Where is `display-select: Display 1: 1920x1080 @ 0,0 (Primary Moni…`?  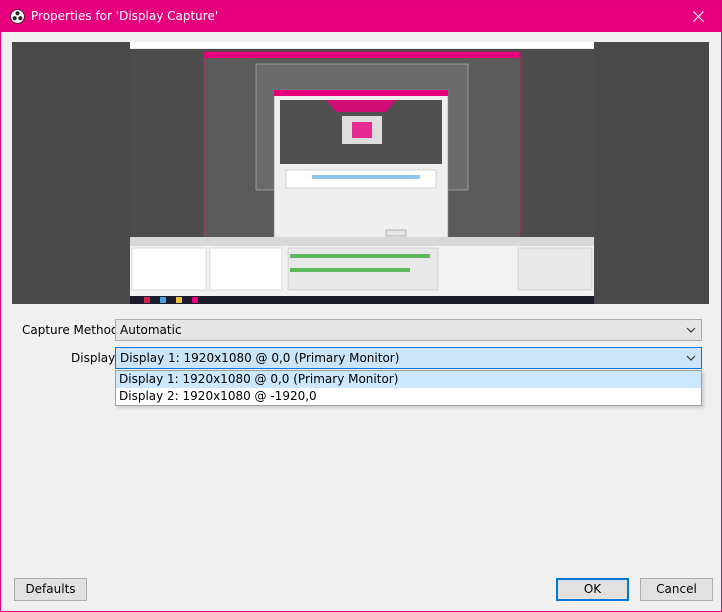 display-select: Display 1: 1920x1080 @ 0,0 (Primary Moni… is located at coordinates (408, 358).